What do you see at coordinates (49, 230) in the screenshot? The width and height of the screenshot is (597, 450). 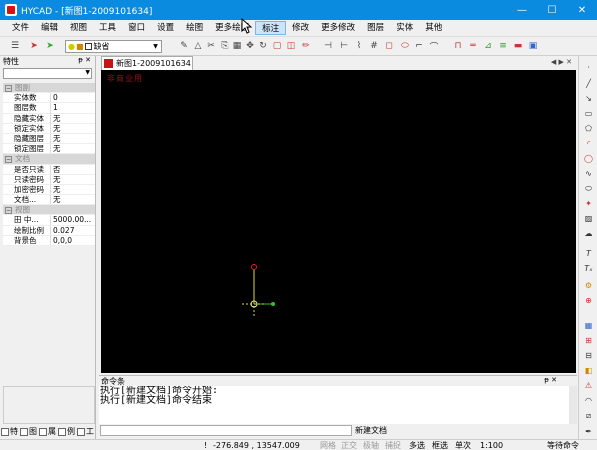 I see `property-row: 绘制比例 0.027` at bounding box center [49, 230].